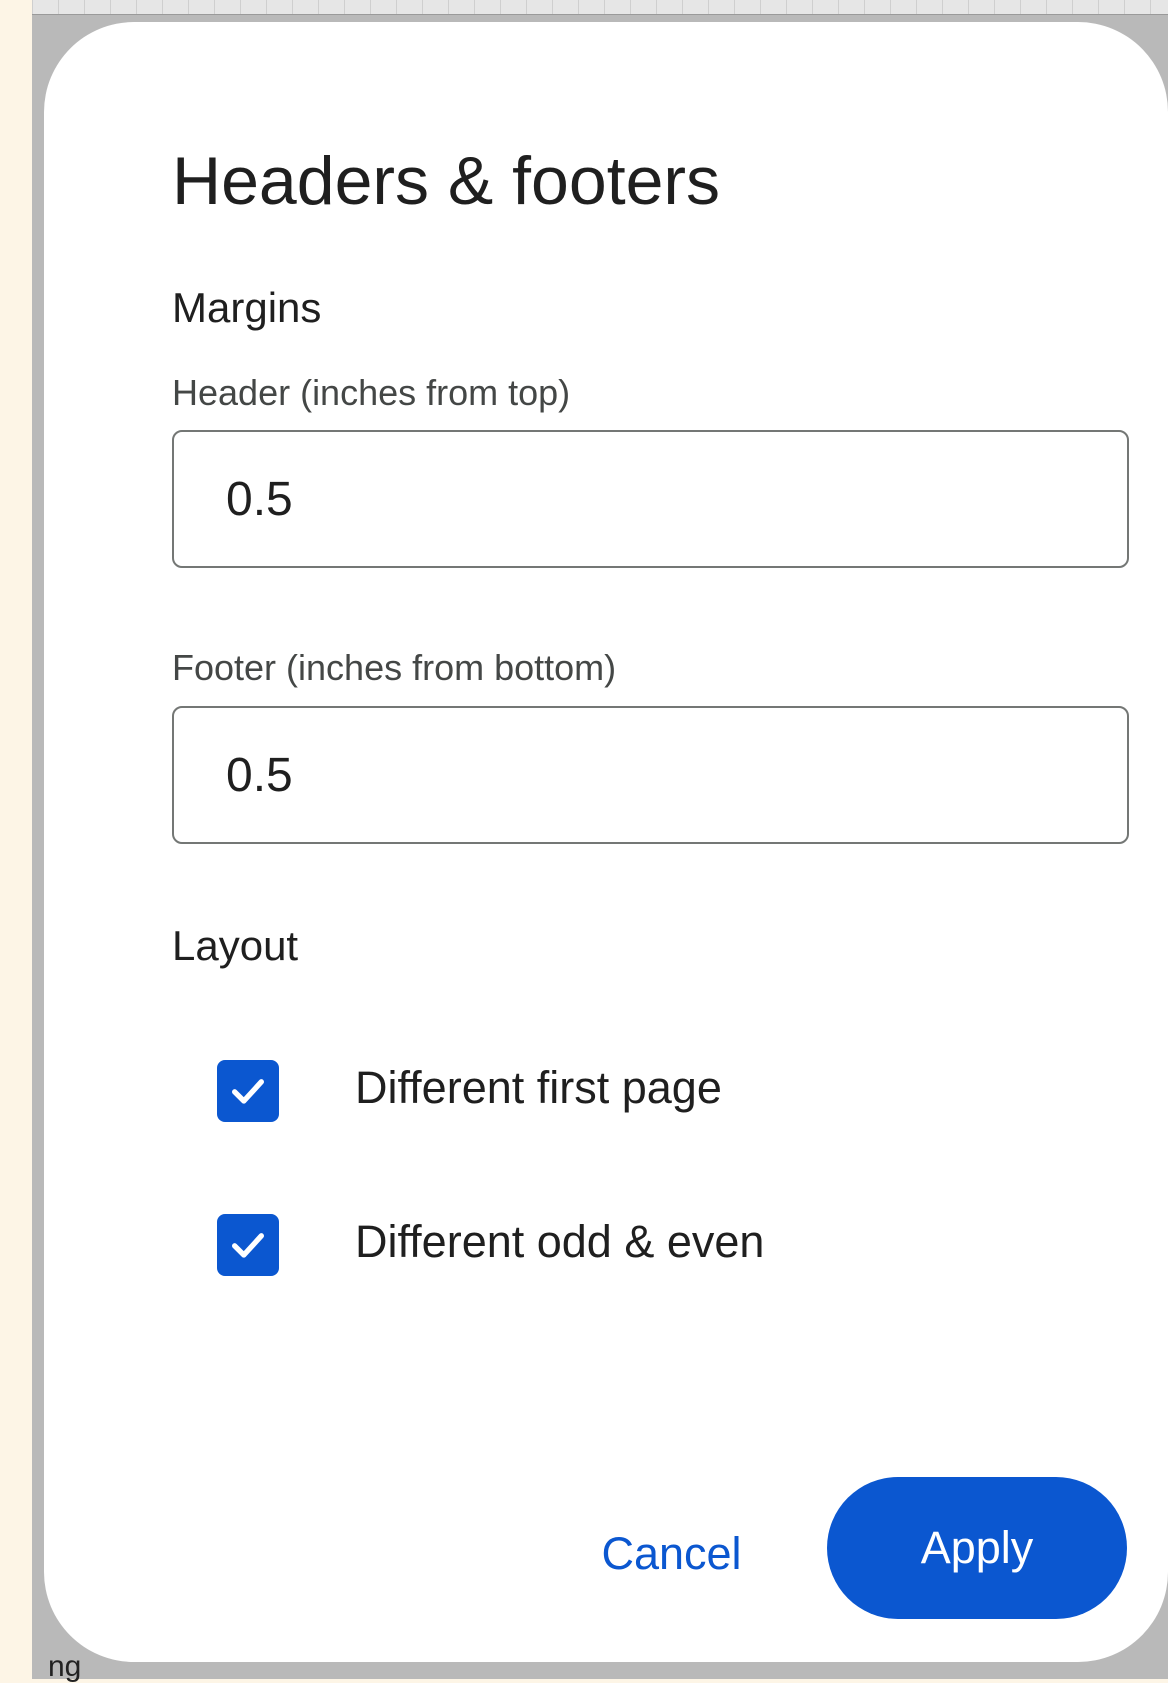 The width and height of the screenshot is (1168, 1683). What do you see at coordinates (65, 1666) in the screenshot?
I see `document-text-fragment: ng` at bounding box center [65, 1666].